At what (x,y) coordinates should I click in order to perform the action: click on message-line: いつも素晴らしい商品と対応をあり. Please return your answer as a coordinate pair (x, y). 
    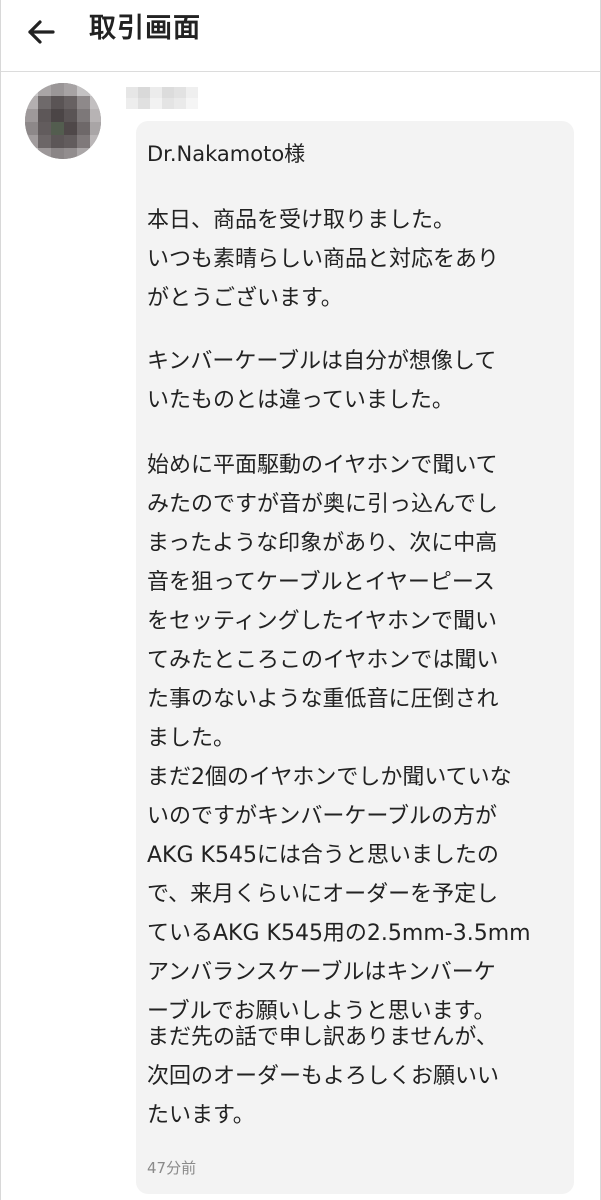
    Looking at the image, I should click on (323, 259).